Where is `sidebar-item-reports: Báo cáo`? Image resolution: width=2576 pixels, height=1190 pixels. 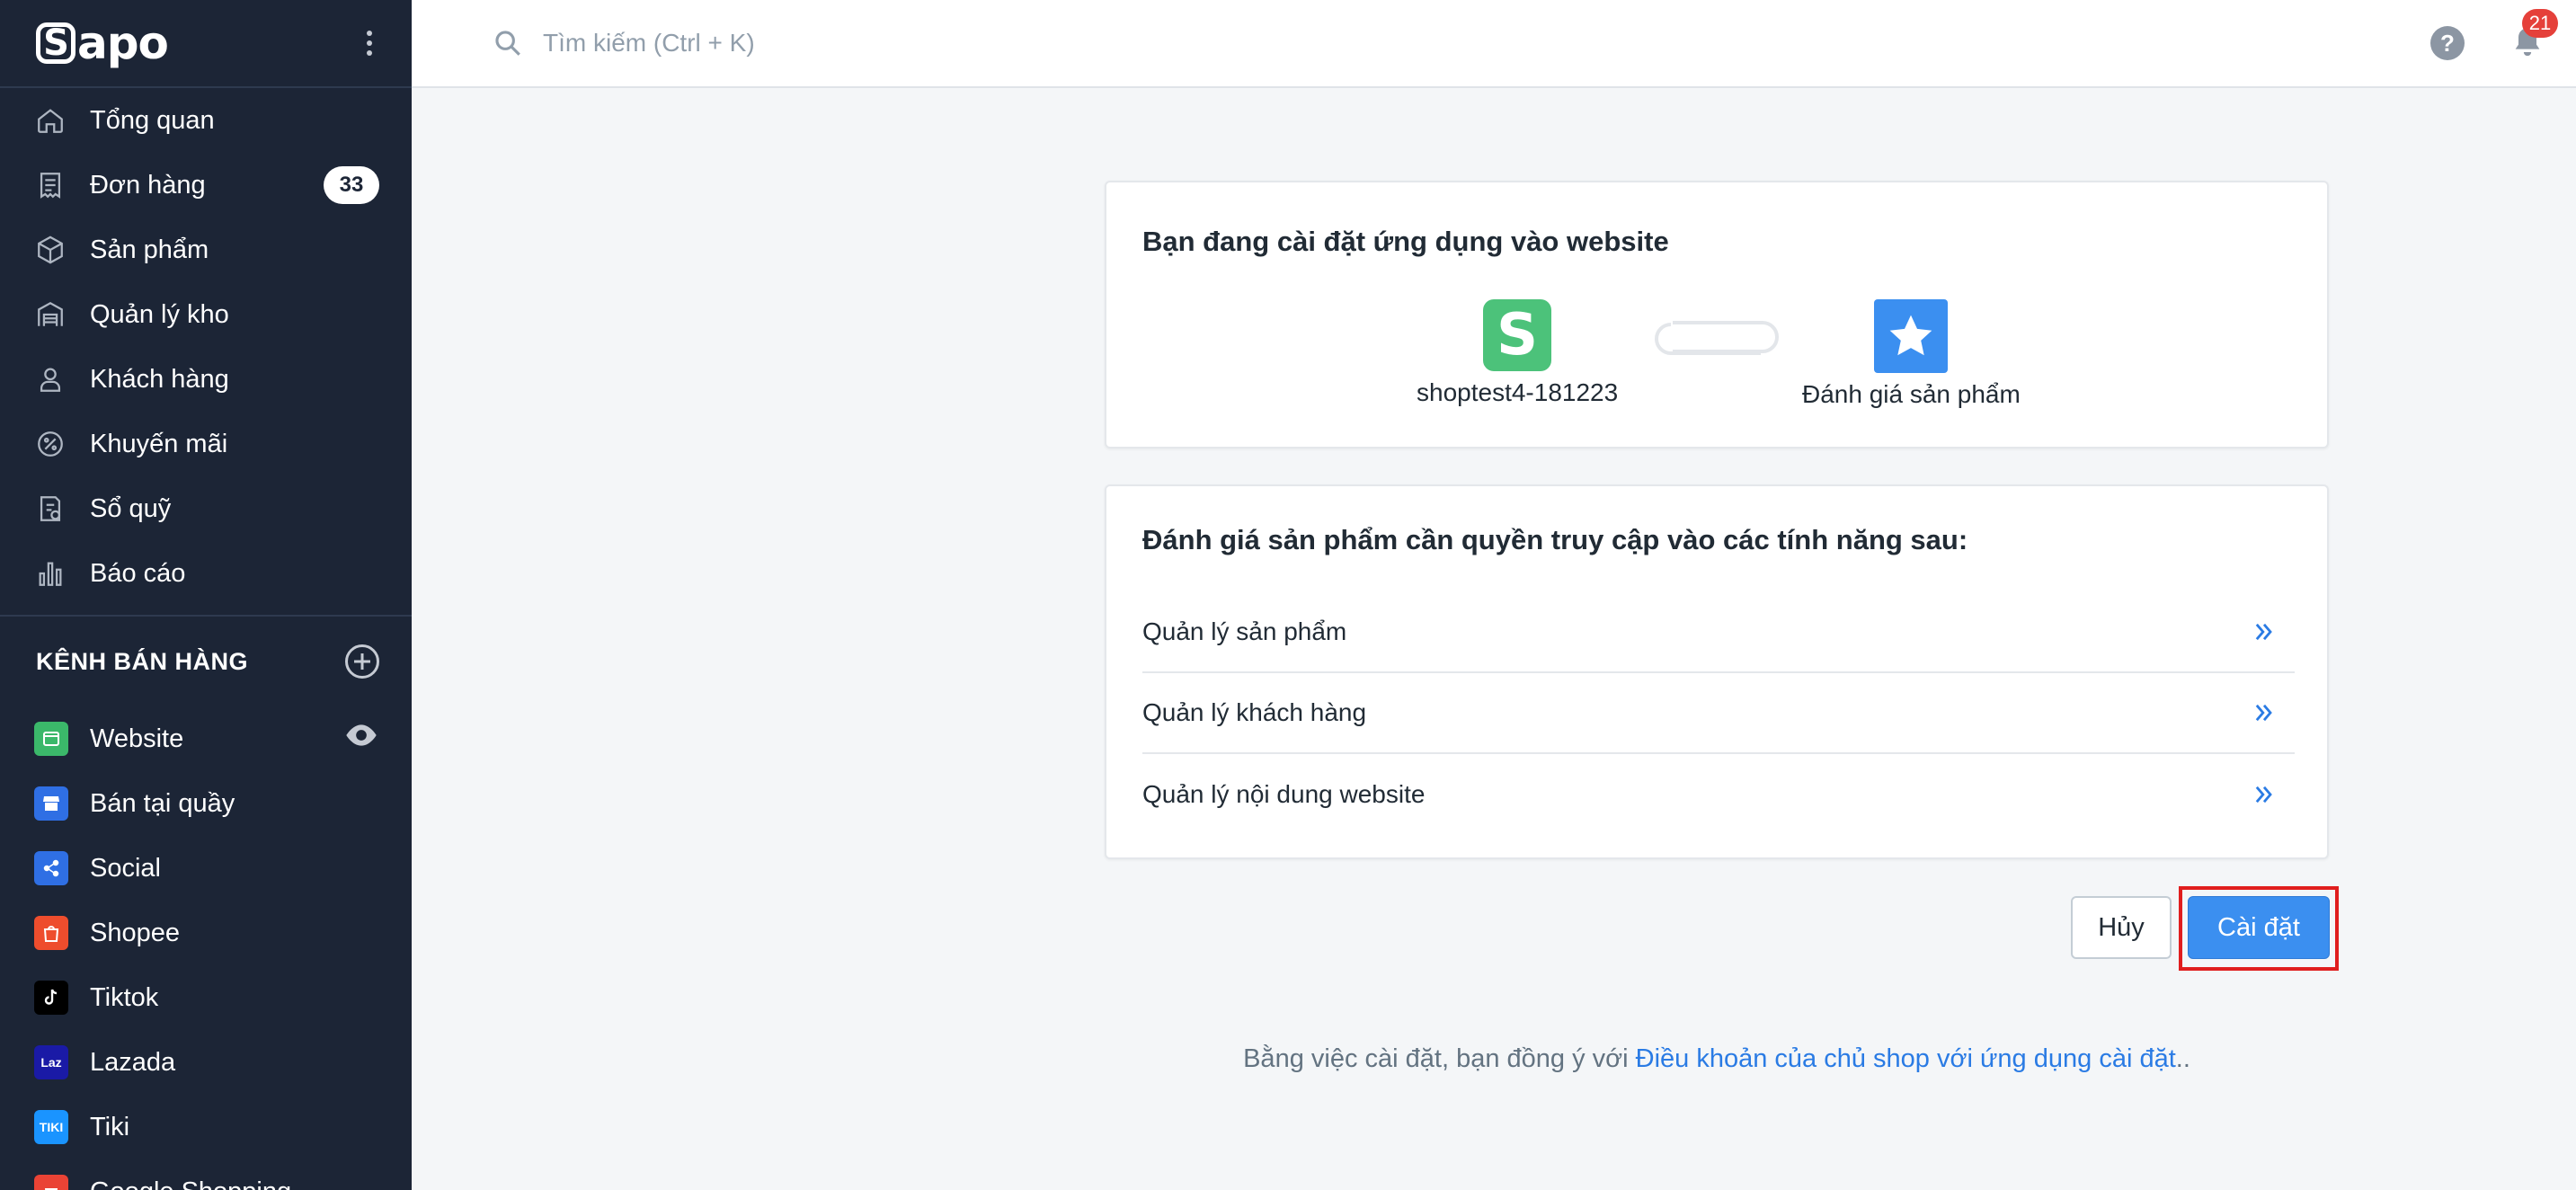
sidebar-item-reports: Báo cáo is located at coordinates (206, 574).